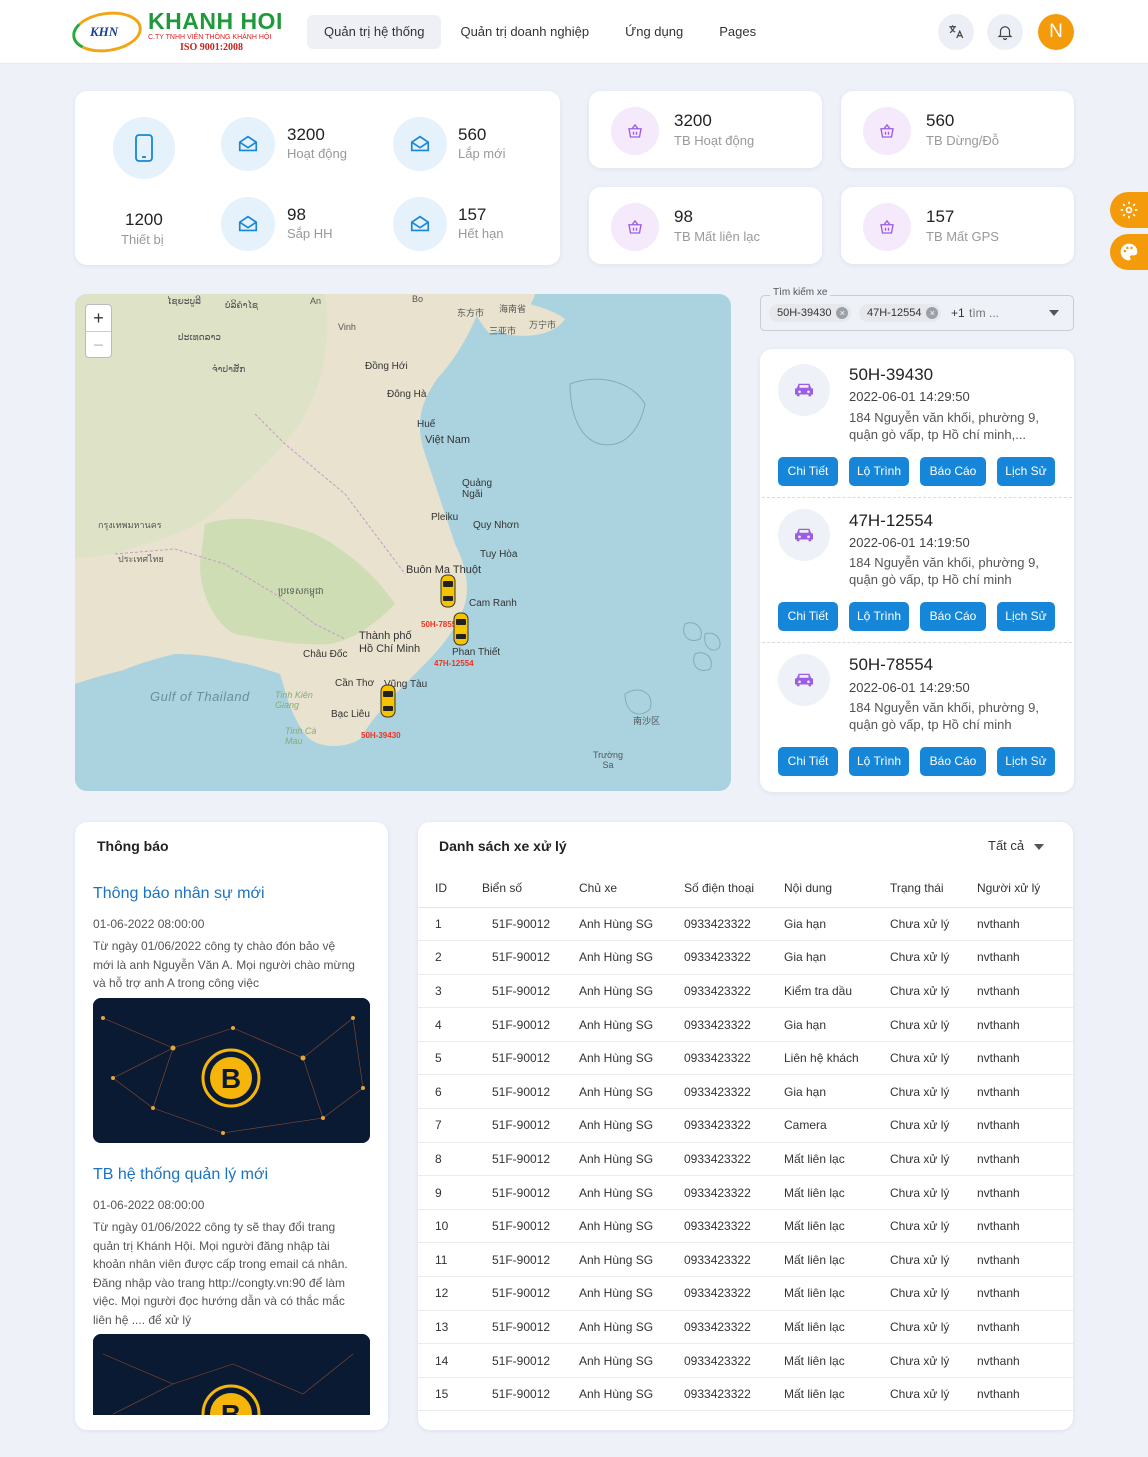  What do you see at coordinates (180, 1175) in the screenshot?
I see `news-title: TB hệ thống quản lý mới` at bounding box center [180, 1175].